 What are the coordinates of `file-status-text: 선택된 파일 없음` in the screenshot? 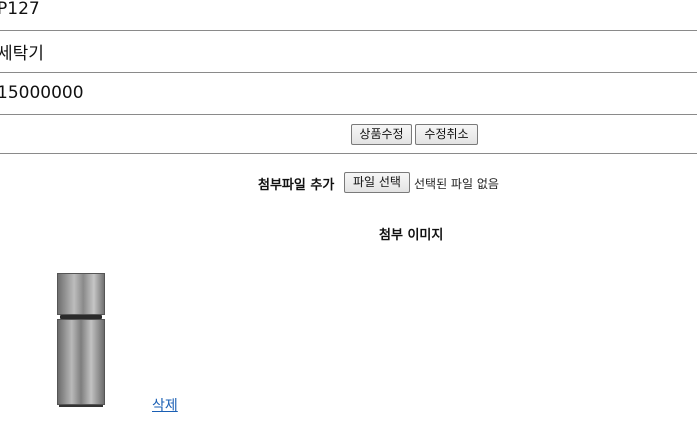 It's located at (456, 184).